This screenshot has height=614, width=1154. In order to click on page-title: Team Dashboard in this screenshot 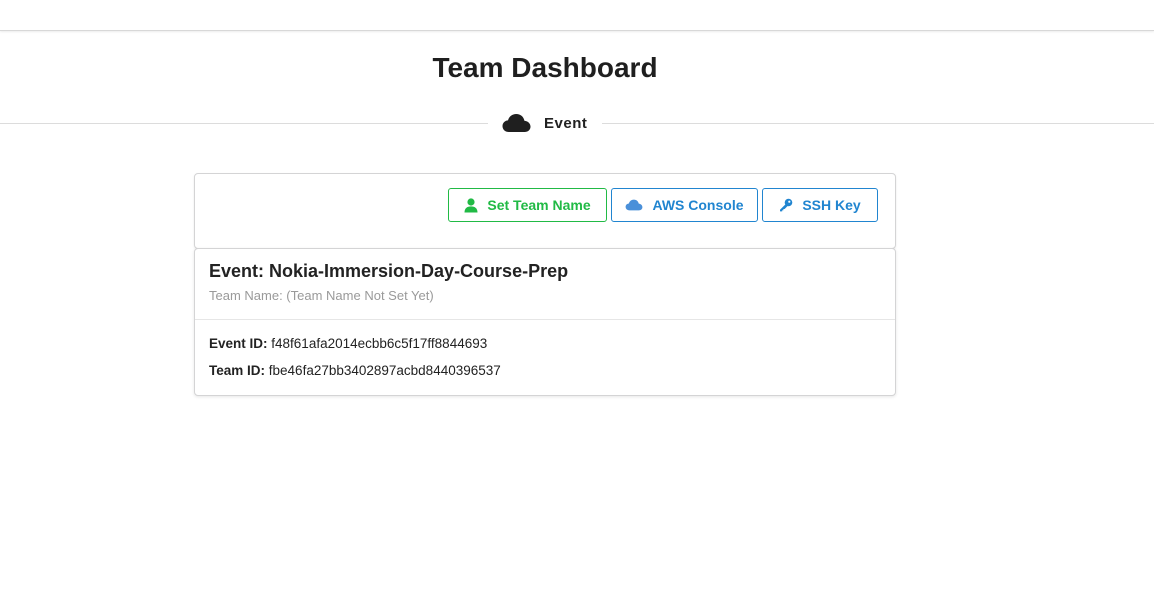, I will do `click(545, 67)`.